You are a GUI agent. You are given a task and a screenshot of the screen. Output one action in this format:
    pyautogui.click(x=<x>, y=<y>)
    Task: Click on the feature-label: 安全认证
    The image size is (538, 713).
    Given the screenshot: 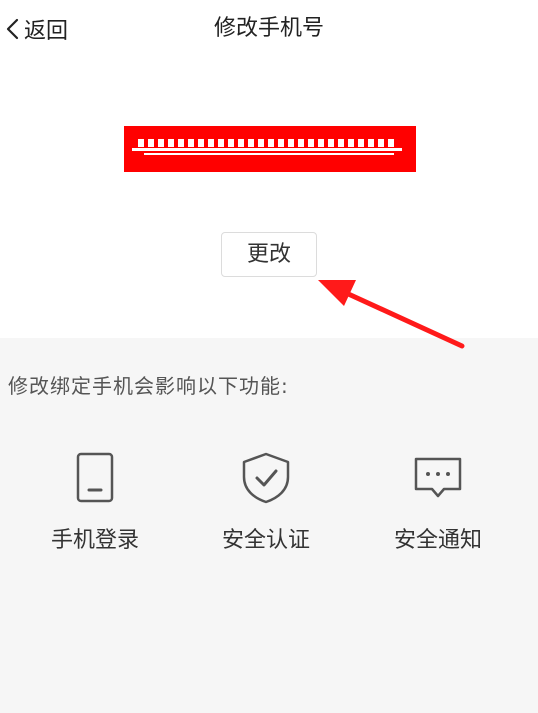 What is the action you would take?
    pyautogui.click(x=265, y=540)
    